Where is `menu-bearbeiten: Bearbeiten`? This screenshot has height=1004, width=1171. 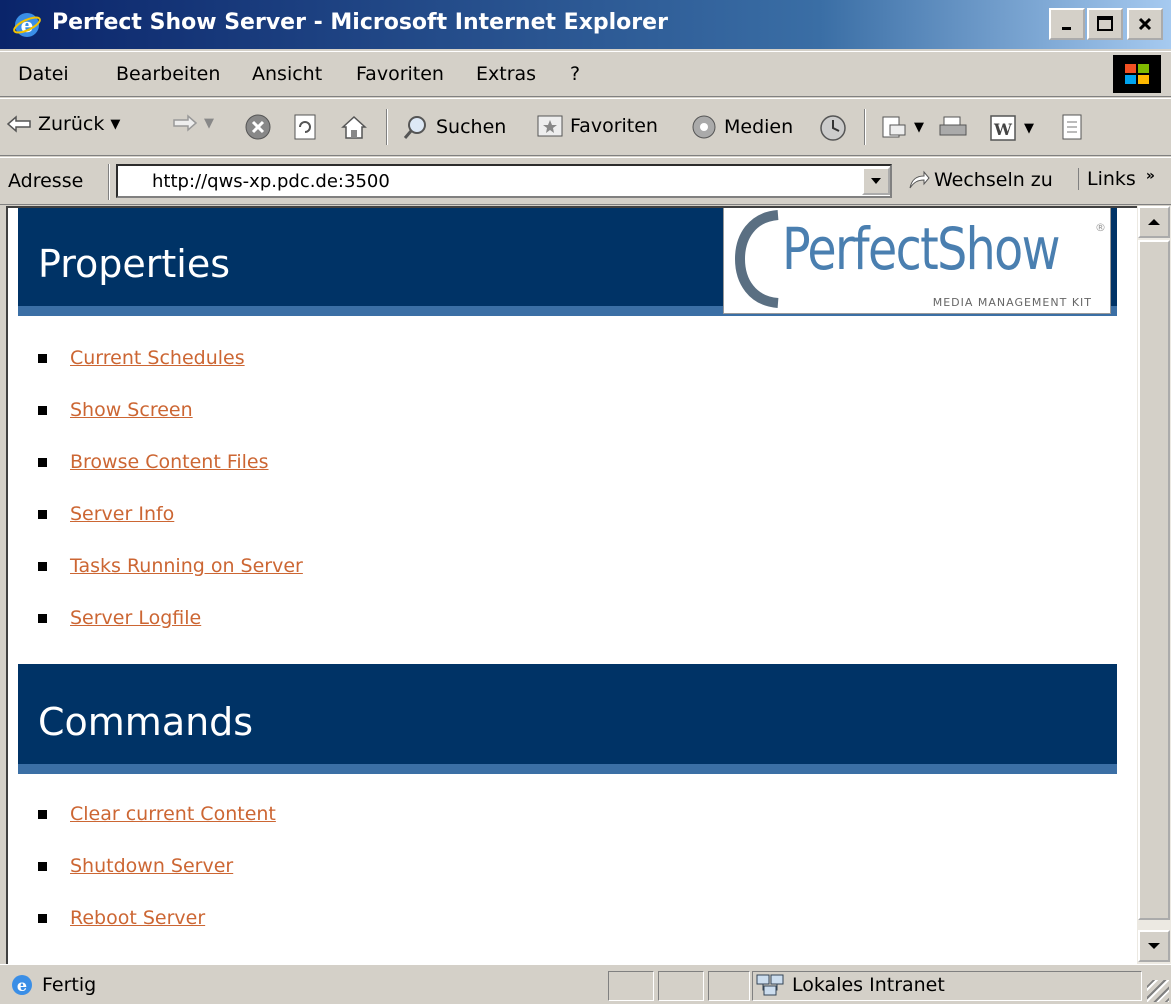 menu-bearbeiten: Bearbeiten is located at coordinates (168, 74).